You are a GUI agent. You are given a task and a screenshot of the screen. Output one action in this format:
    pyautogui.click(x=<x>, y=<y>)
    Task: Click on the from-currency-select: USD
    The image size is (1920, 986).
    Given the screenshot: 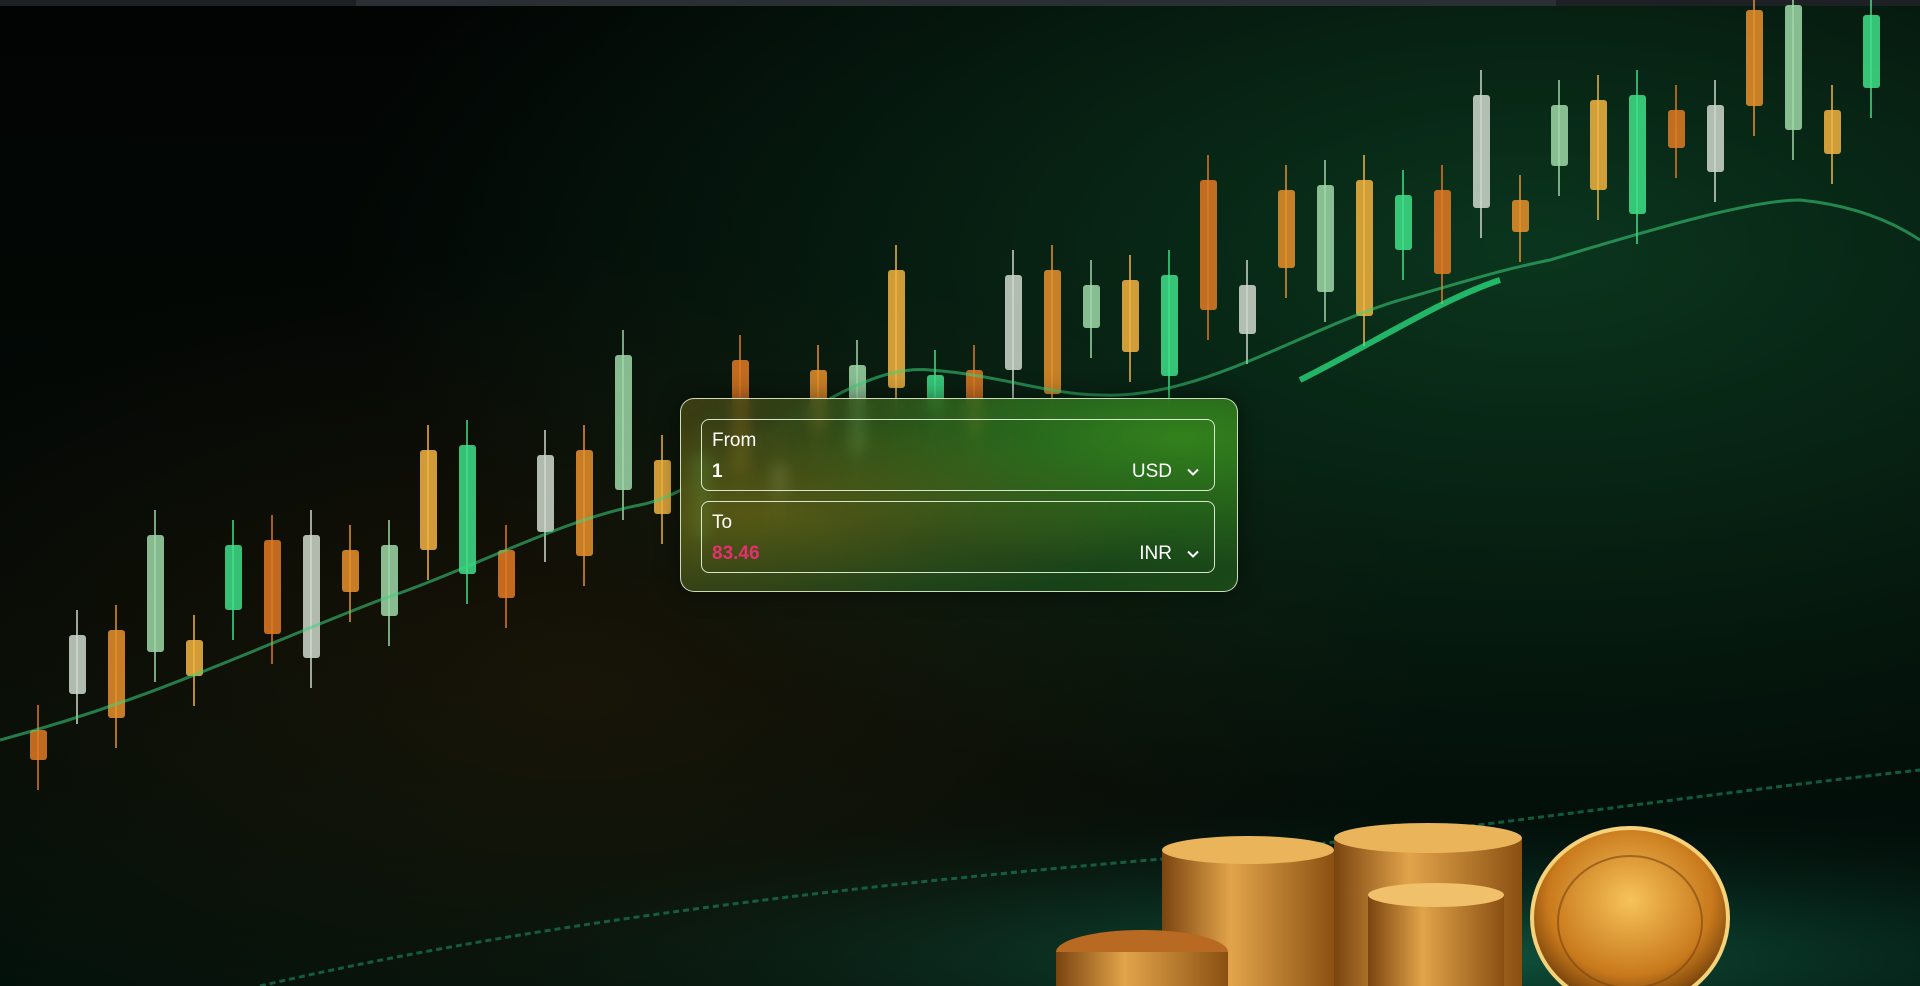 What is the action you would take?
    pyautogui.click(x=1166, y=472)
    